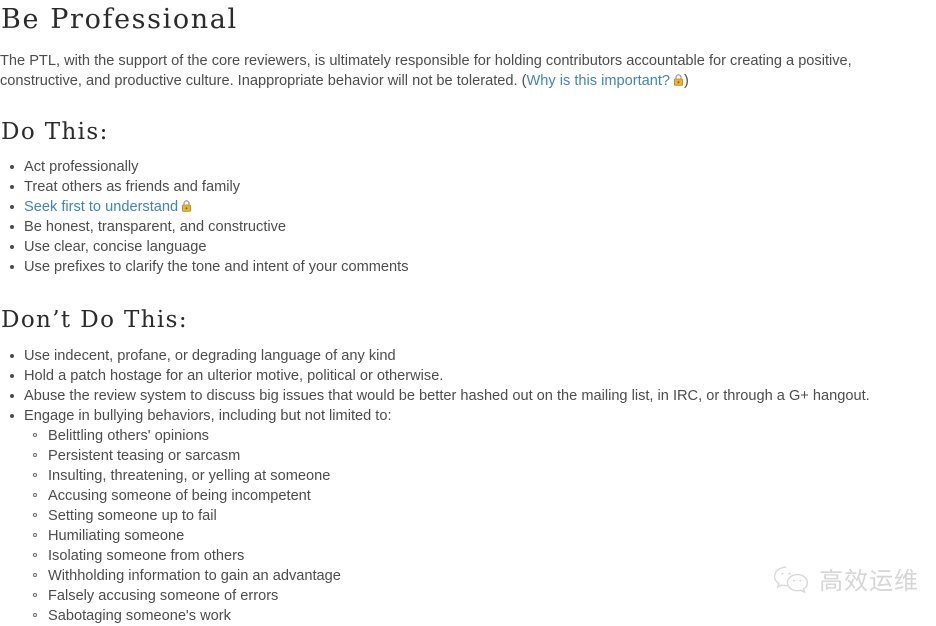 This screenshot has height=626, width=936. Describe the element at coordinates (480, 516) in the screenshot. I see `list-item: Setting someone up to fail` at that location.